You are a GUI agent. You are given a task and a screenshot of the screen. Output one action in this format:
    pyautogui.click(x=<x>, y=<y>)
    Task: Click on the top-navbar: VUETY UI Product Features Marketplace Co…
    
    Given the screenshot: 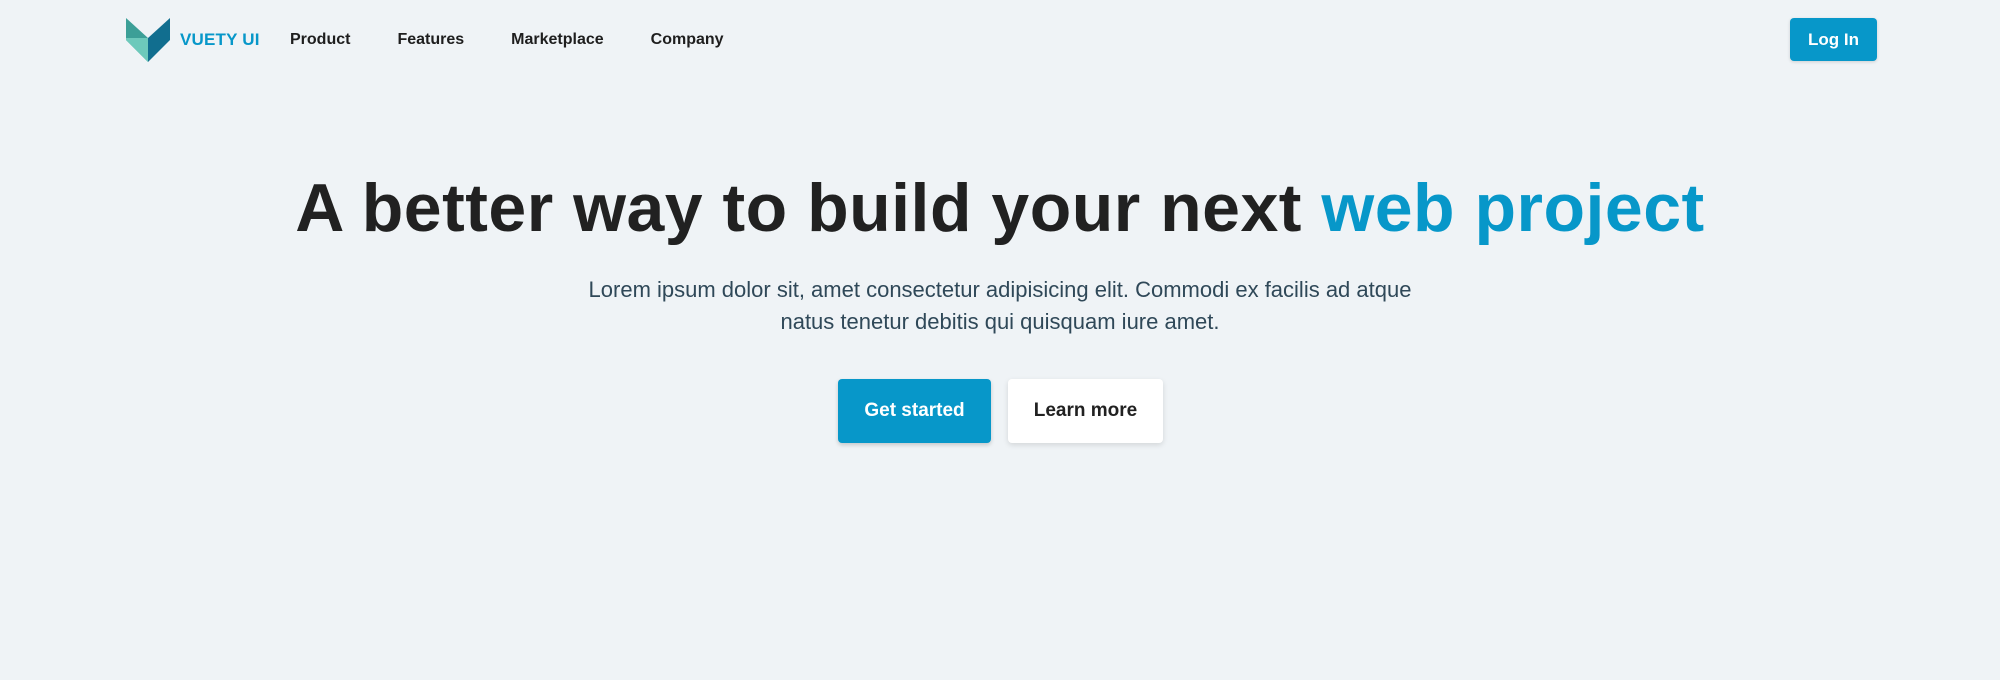 What is the action you would take?
    pyautogui.click(x=1000, y=40)
    